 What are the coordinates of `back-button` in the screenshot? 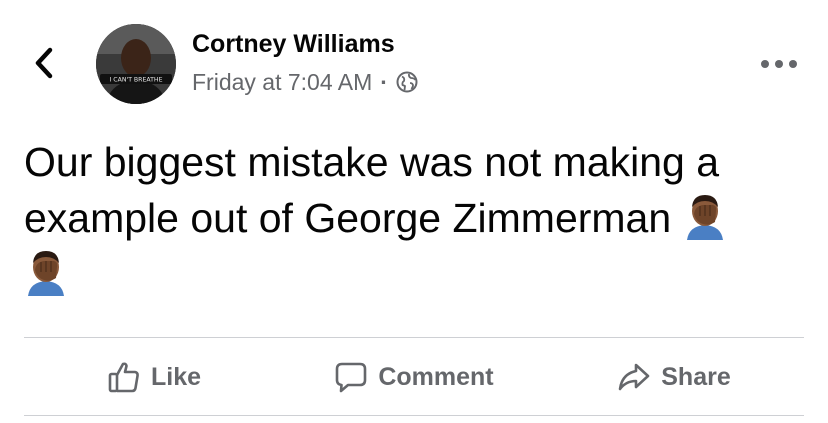 It's located at (44, 63).